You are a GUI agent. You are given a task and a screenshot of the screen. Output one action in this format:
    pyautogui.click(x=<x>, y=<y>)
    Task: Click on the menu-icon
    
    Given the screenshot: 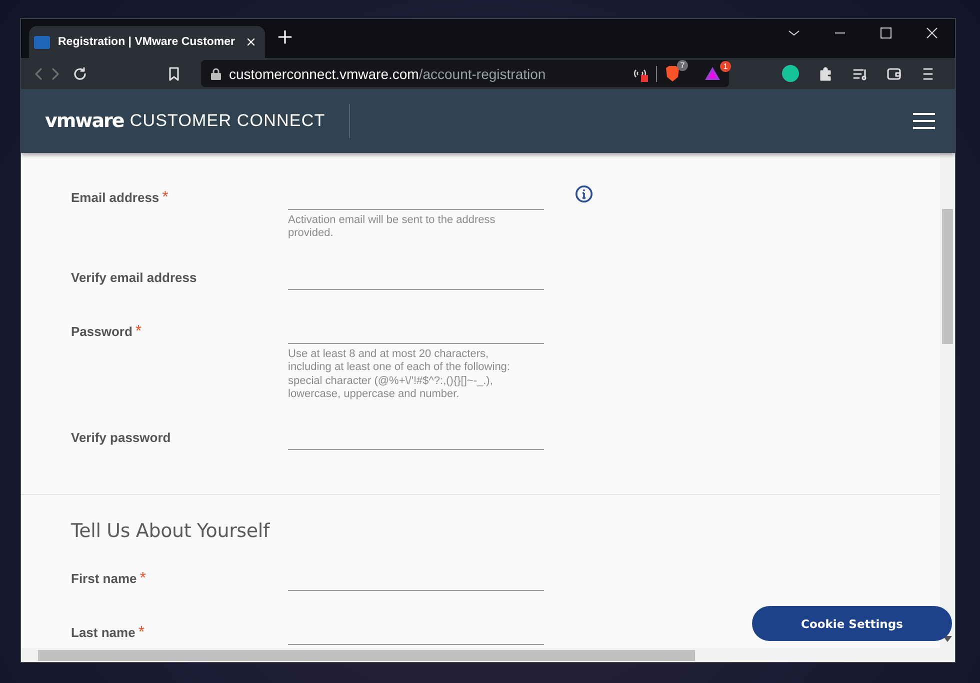 What is the action you would take?
    pyautogui.click(x=924, y=121)
    